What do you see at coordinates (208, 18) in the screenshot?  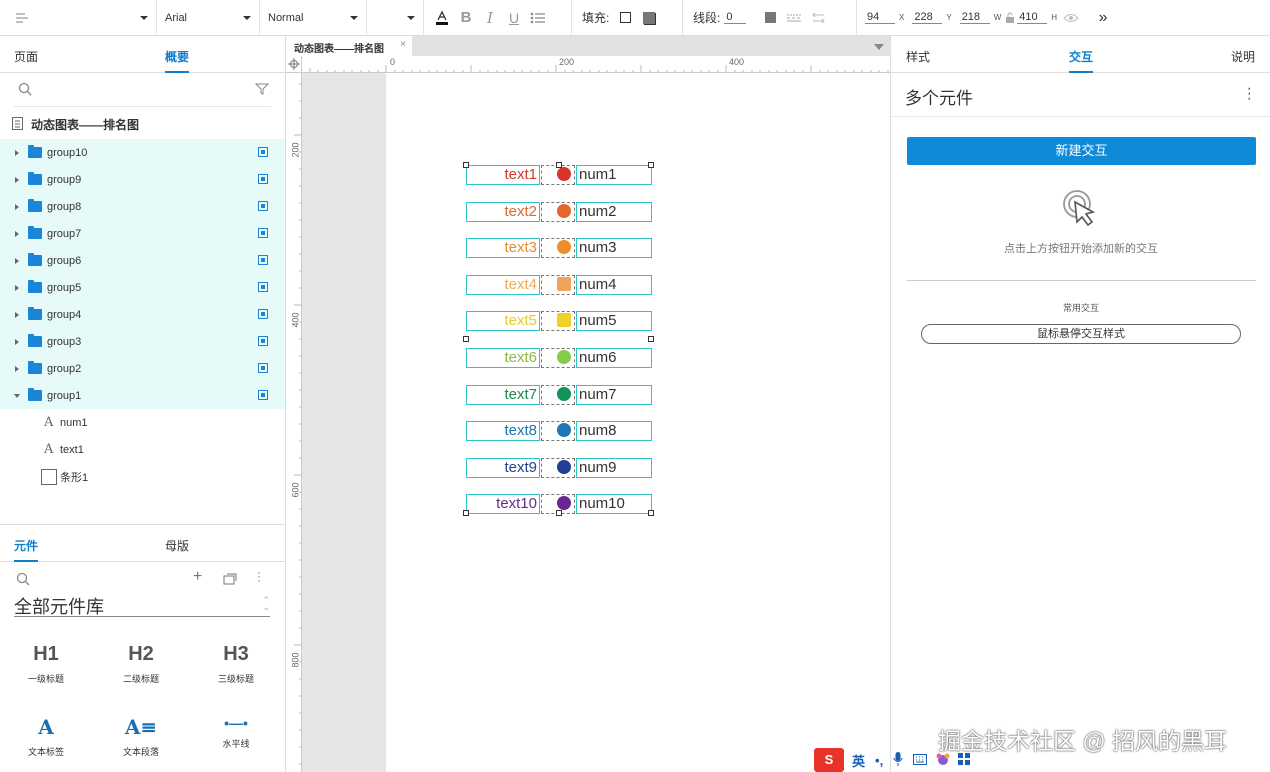 I see `font-family-select: Arial` at bounding box center [208, 18].